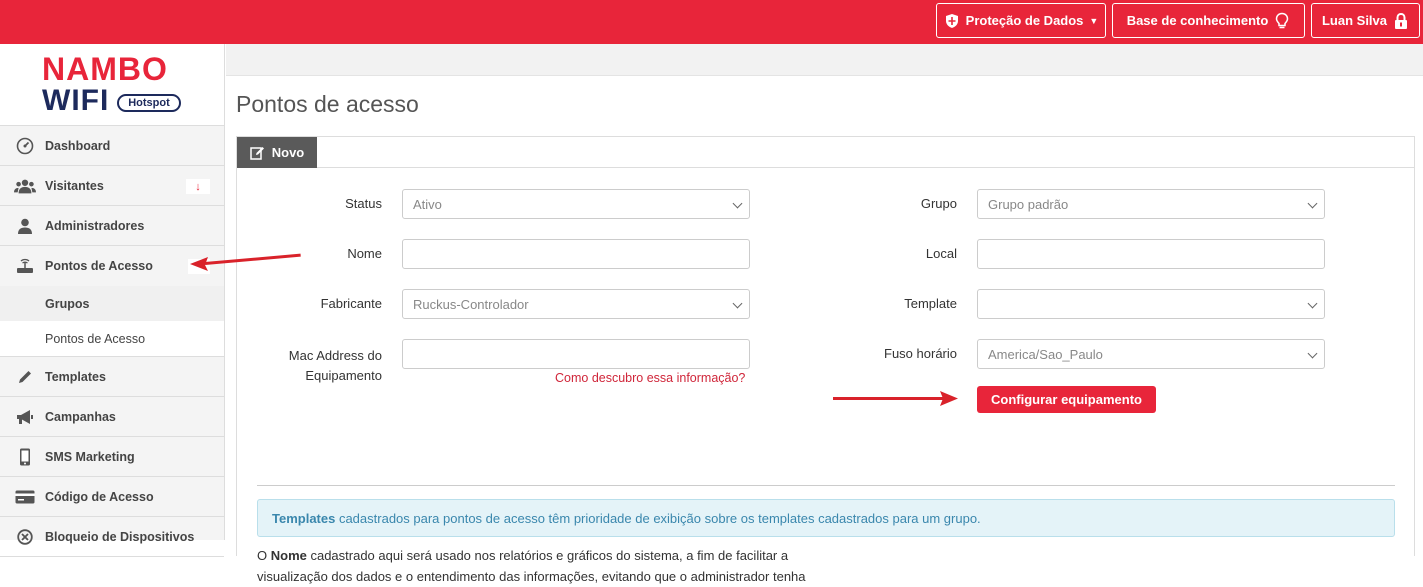  I want to click on sidebar-item-dashboard: Dashboard, so click(112, 146).